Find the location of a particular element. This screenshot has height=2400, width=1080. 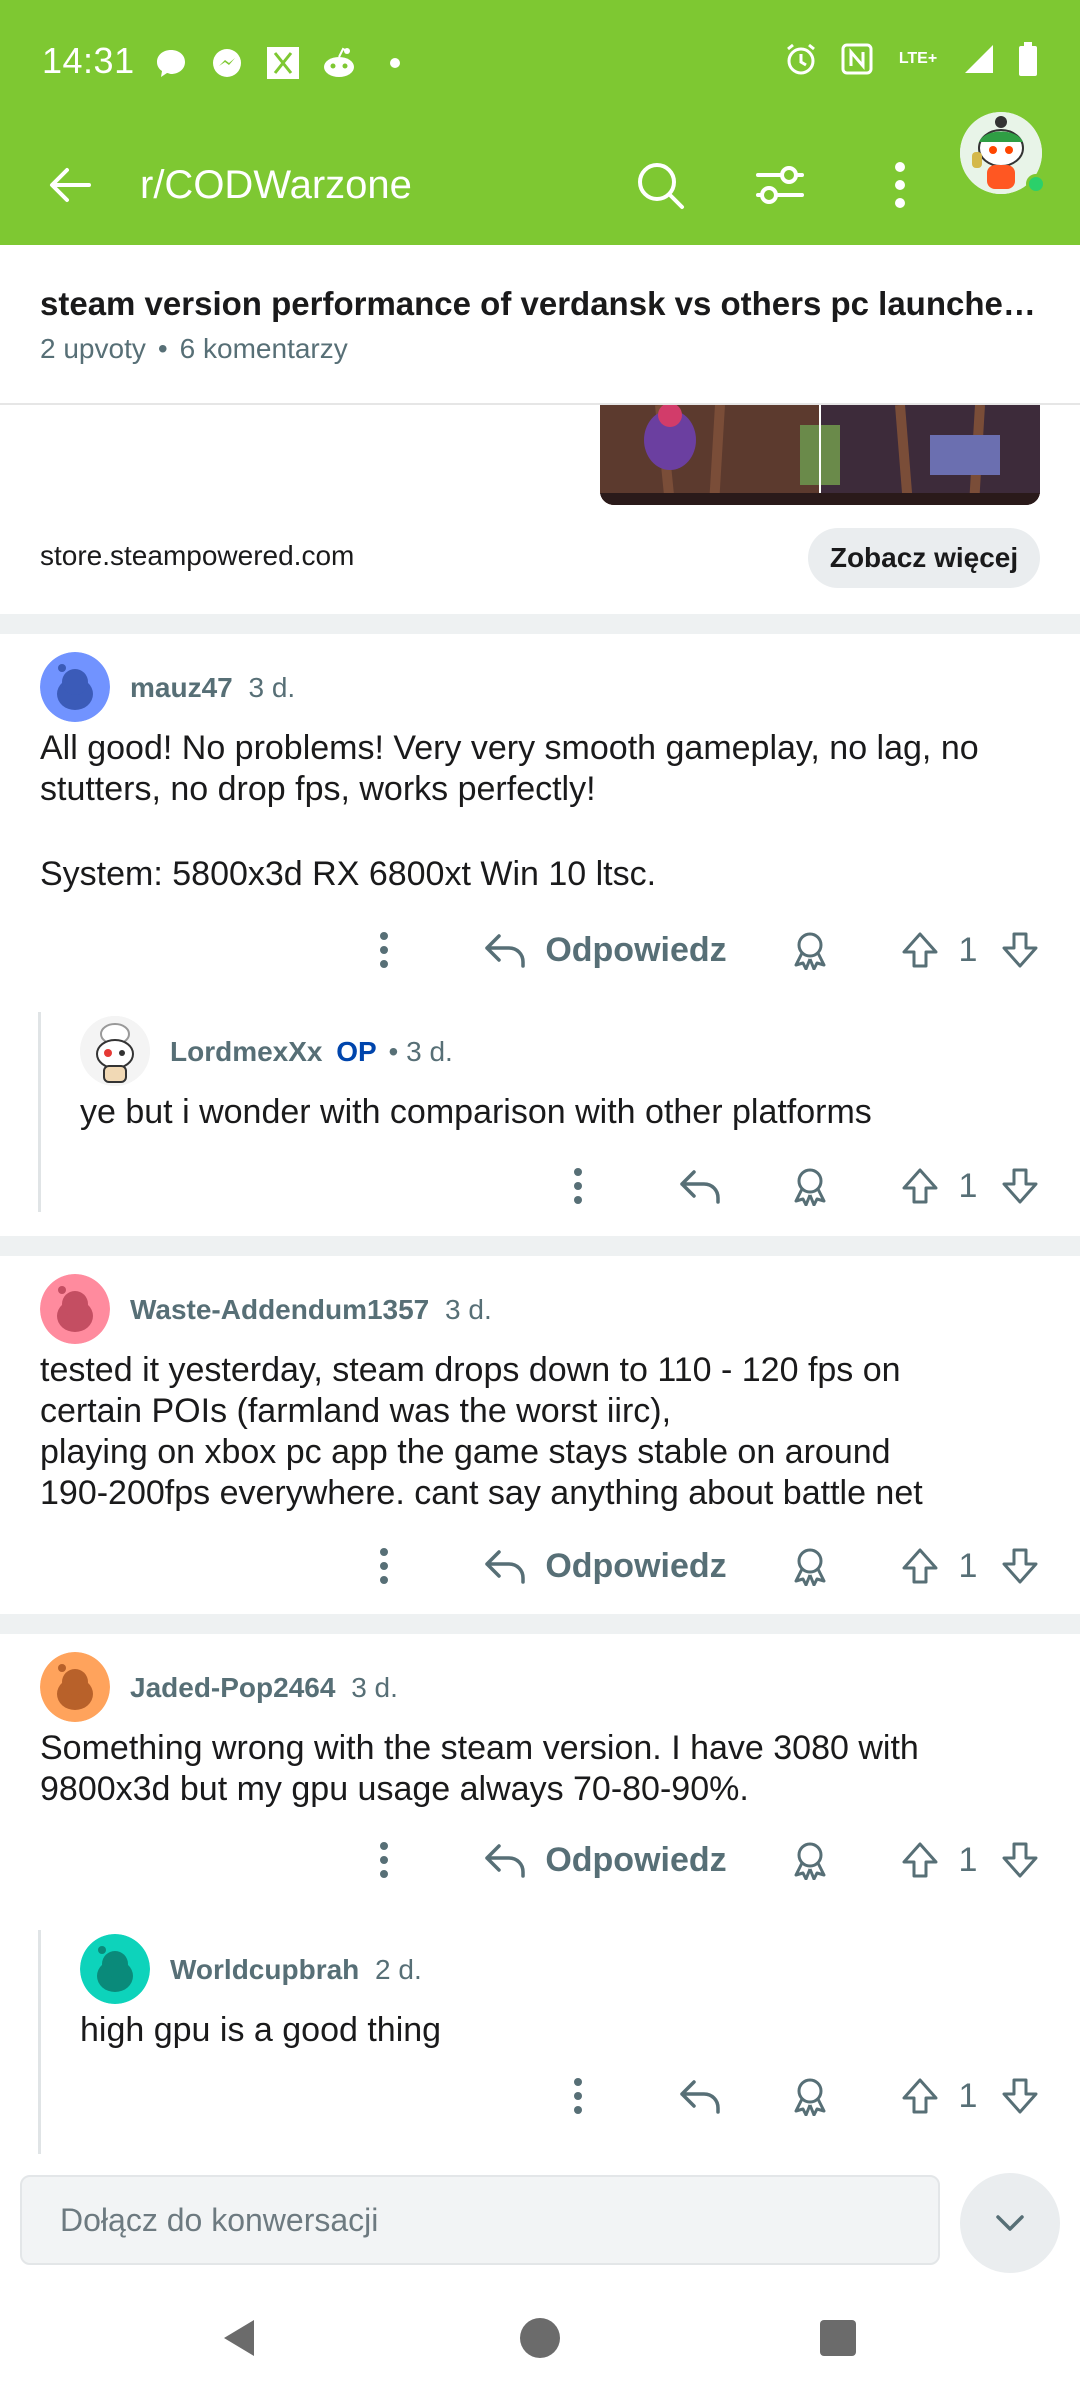

upvote-arrow-icon is located at coordinates (920, 1186).